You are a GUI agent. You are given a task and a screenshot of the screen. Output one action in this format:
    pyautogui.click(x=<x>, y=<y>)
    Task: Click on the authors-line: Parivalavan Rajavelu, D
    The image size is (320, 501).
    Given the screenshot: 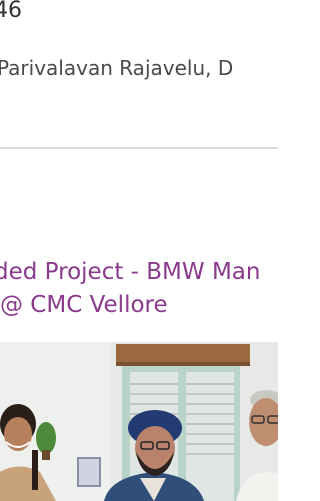 What is the action you would take?
    pyautogui.click(x=117, y=68)
    